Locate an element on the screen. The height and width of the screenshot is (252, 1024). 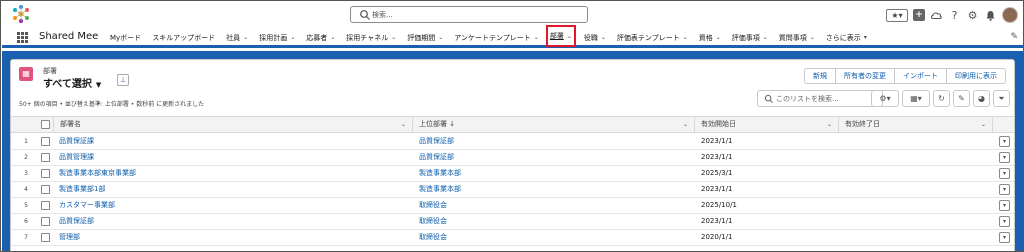
nav-item-evaluation-templates: 評価表テンプレート ⌄ is located at coordinates (652, 37).